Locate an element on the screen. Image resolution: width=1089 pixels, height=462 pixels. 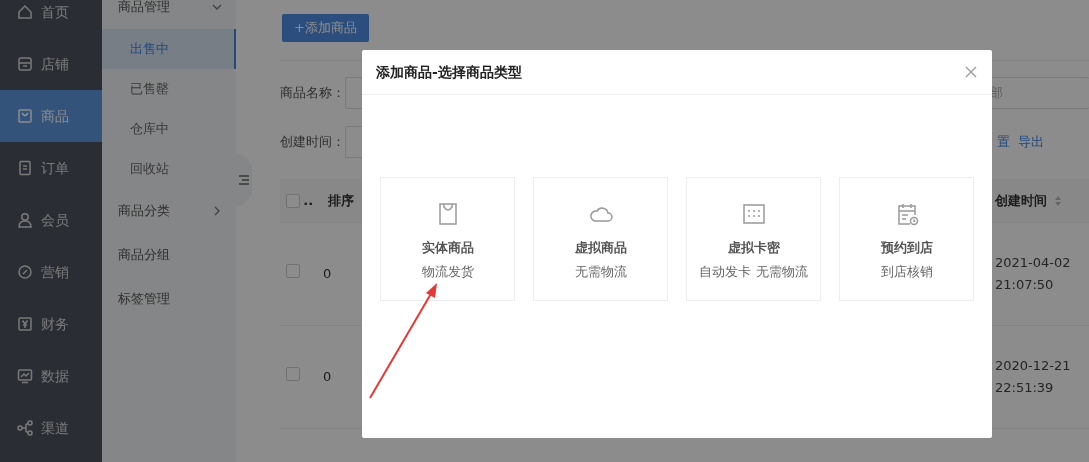
close-button is located at coordinates (971, 72).